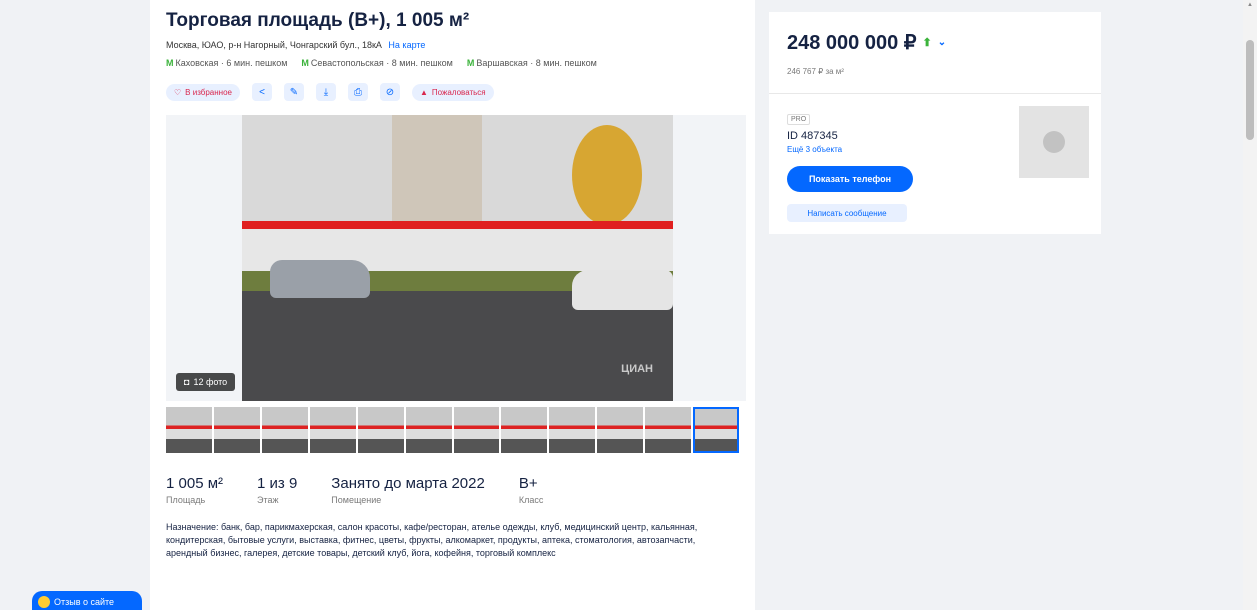 The image size is (1257, 610). What do you see at coordinates (195, 490) in the screenshot?
I see `param-area: 1 005 м² Площадь` at bounding box center [195, 490].